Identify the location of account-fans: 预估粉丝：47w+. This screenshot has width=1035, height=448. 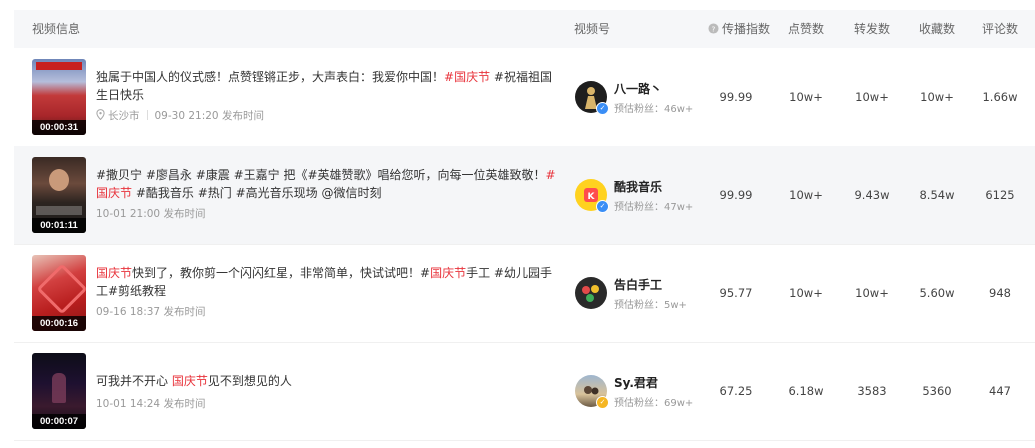
(654, 207).